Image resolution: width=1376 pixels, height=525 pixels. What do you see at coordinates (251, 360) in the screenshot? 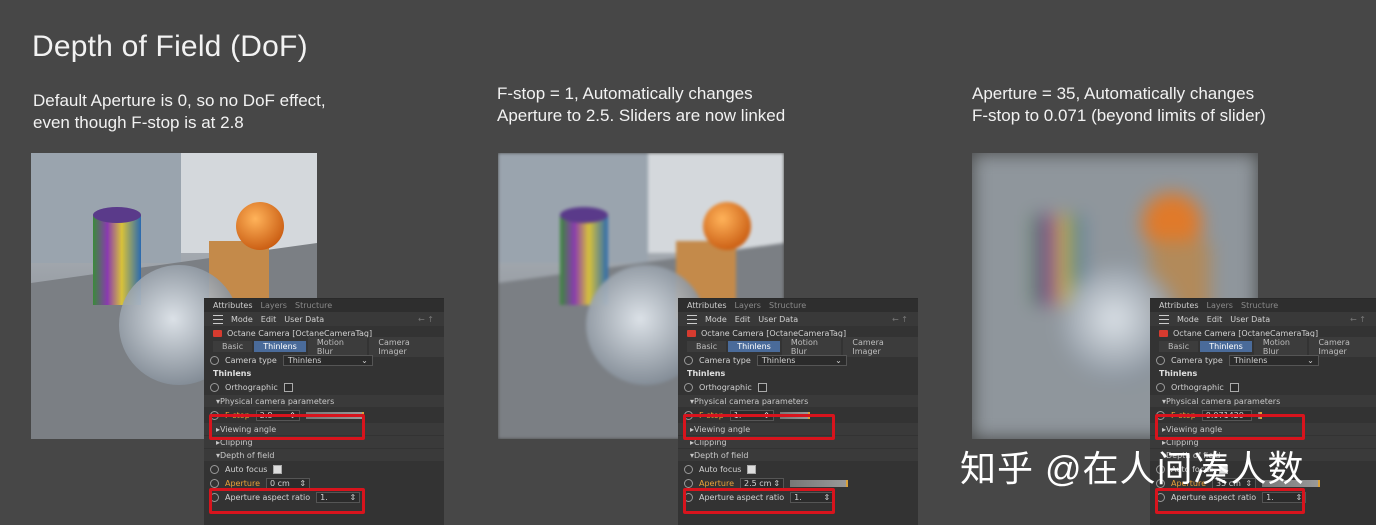
I see `camera-type-label: Camera type` at bounding box center [251, 360].